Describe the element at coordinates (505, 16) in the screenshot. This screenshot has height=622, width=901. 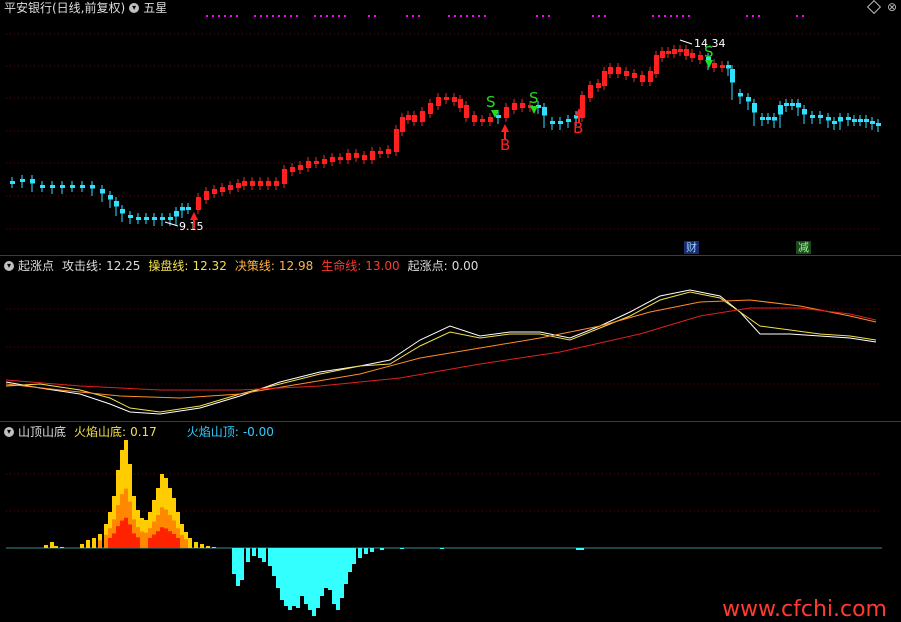
I see `signal-dots` at that location.